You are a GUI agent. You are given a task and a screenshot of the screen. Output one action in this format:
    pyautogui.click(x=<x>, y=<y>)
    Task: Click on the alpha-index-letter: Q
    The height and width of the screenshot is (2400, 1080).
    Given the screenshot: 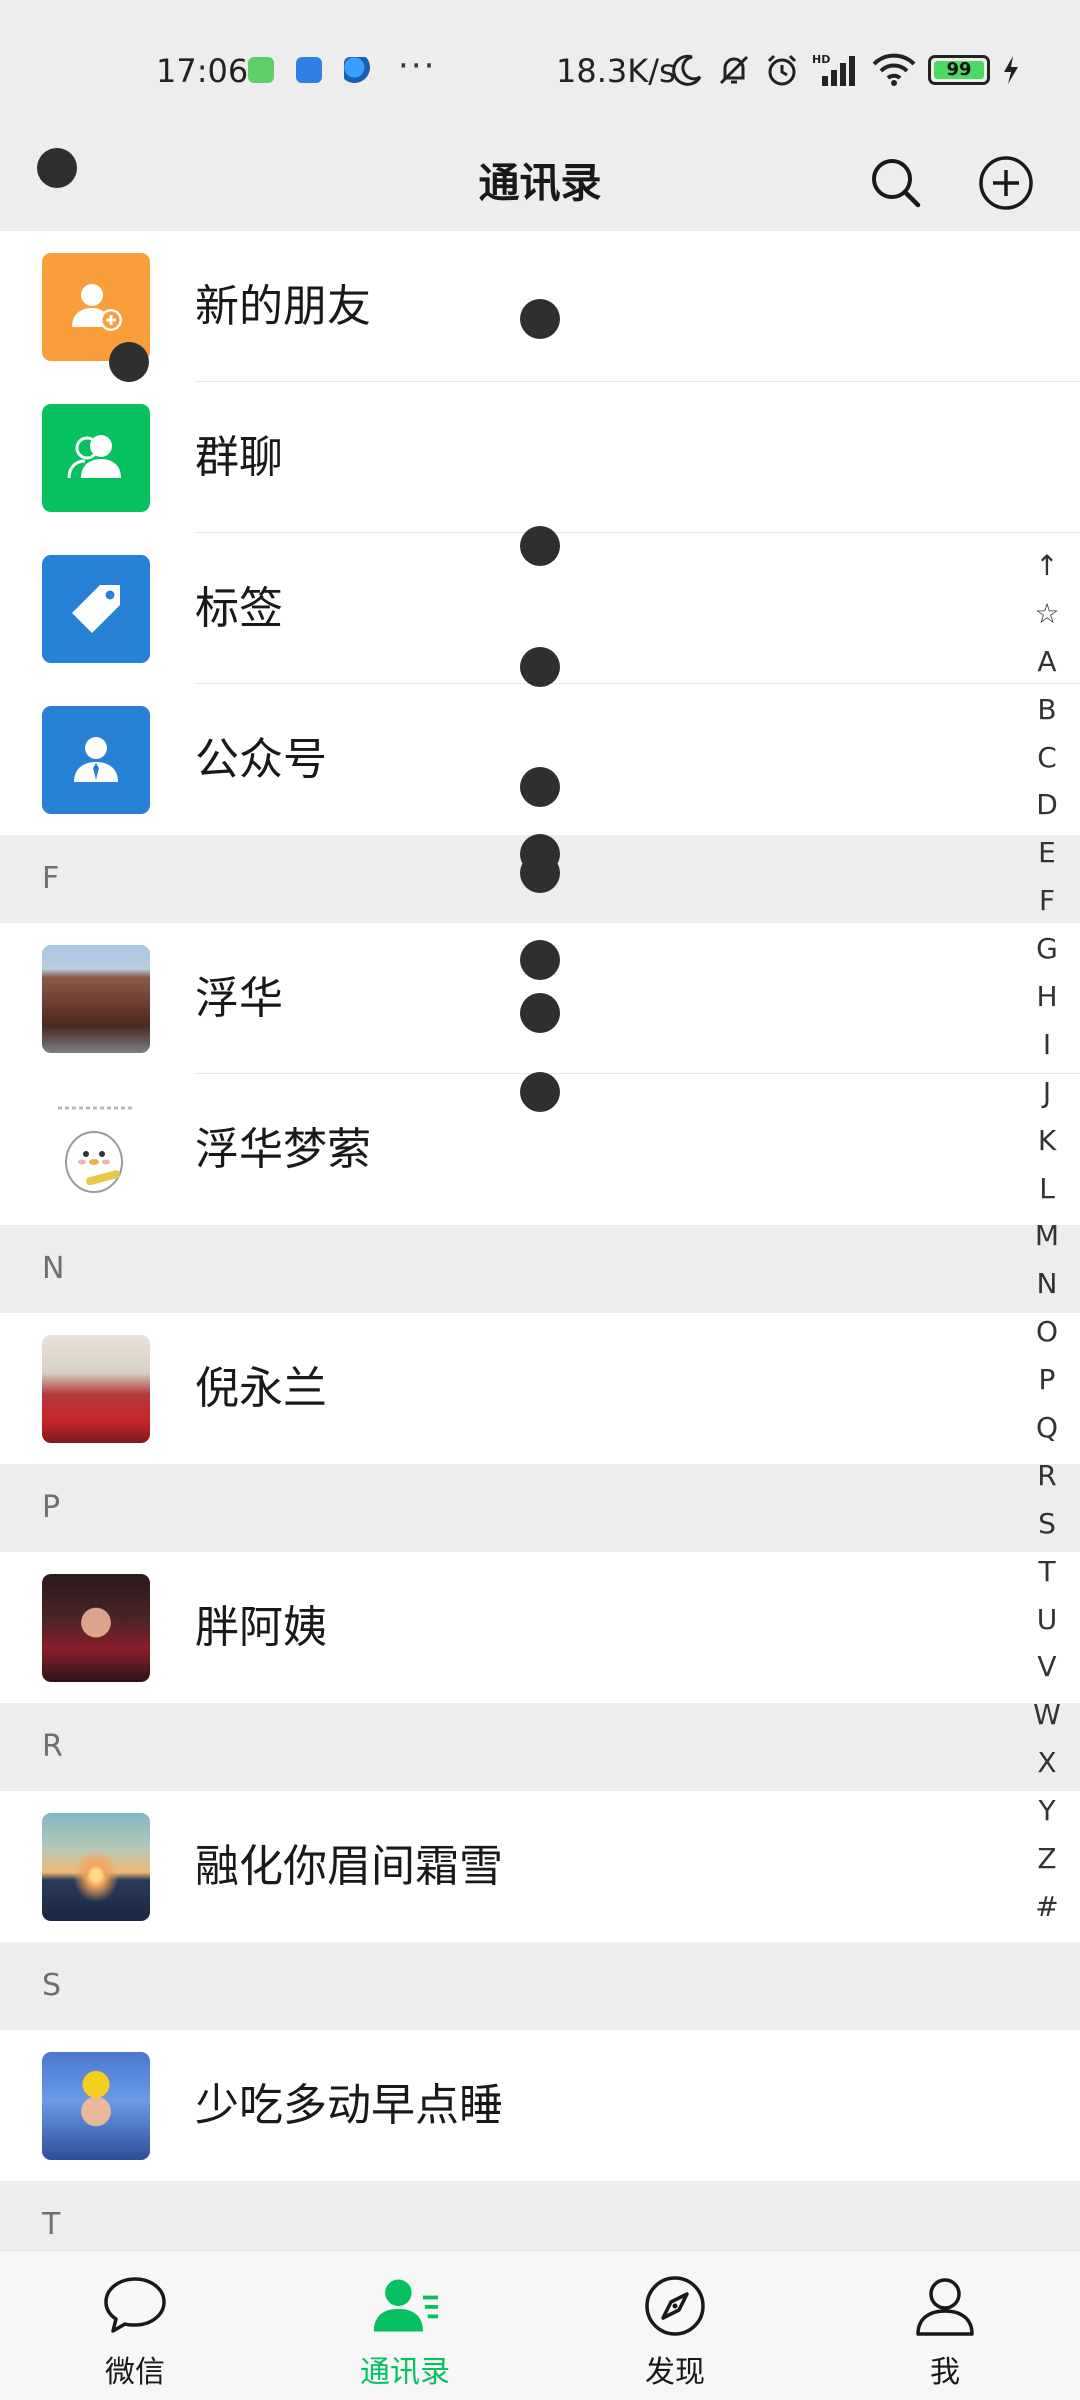 What is the action you would take?
    pyautogui.click(x=1047, y=1428)
    